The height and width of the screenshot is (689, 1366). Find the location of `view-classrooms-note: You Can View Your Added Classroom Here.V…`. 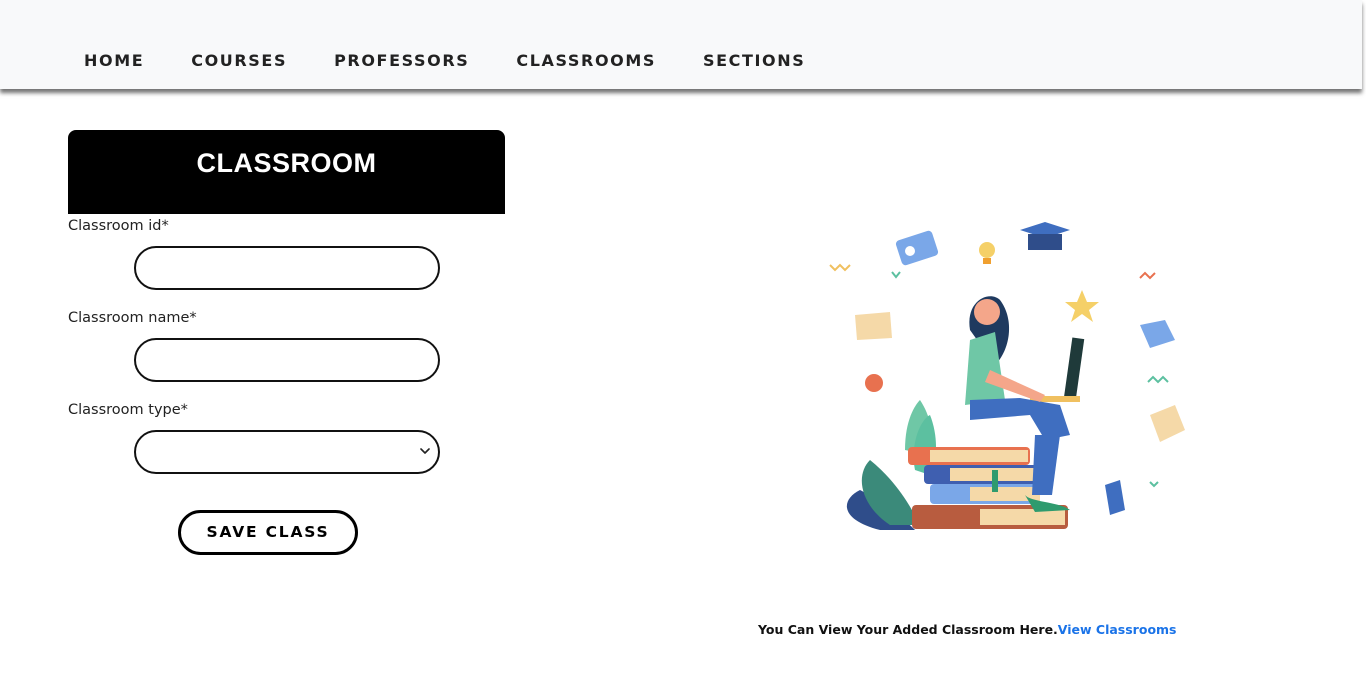

view-classrooms-note: You Can View Your Added Classroom Here.V… is located at coordinates (967, 629).